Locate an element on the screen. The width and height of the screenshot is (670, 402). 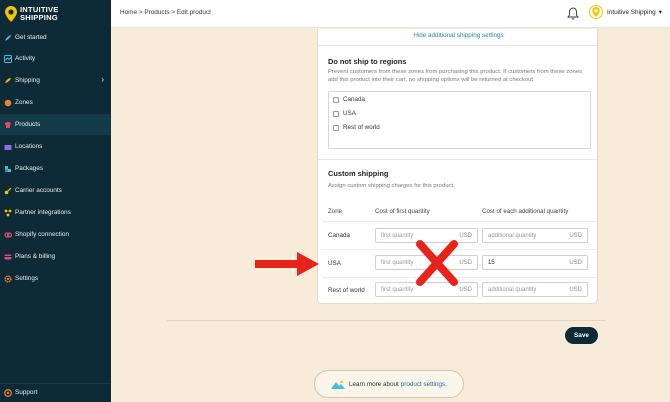
red-x-annotation is located at coordinates (437, 263).